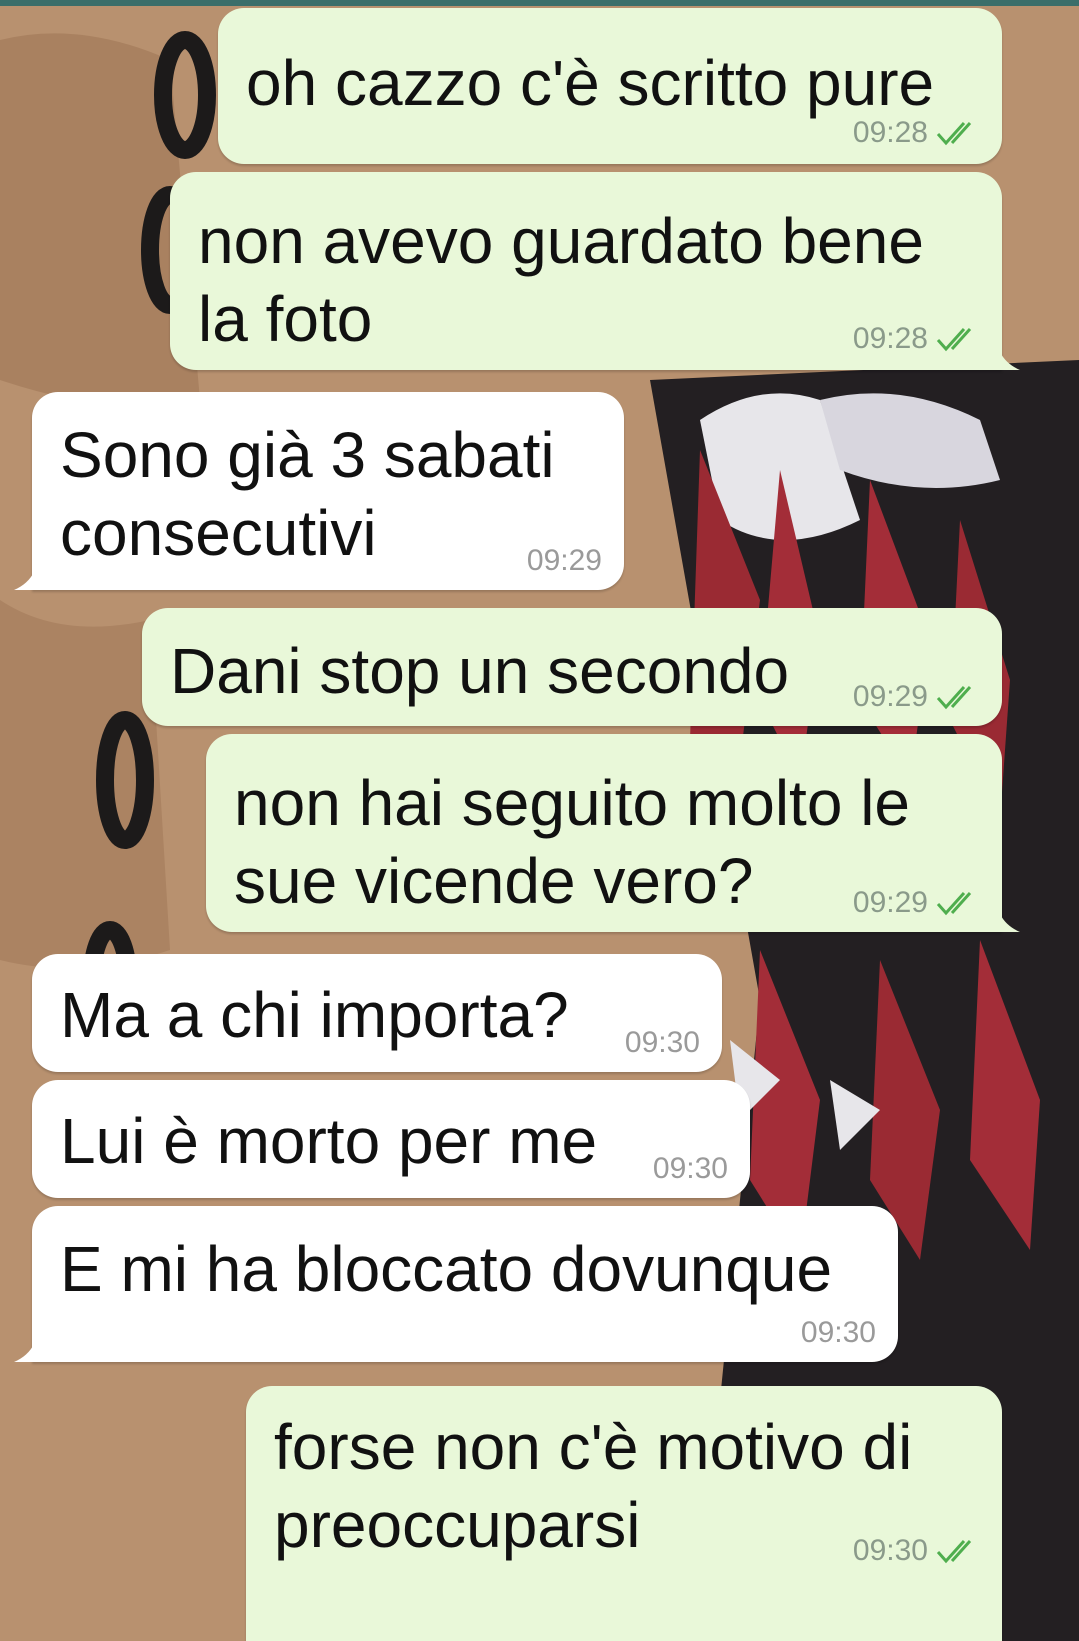 This screenshot has width=1079, height=1641. What do you see at coordinates (590, 83) in the screenshot?
I see `message-text: oh cazzo c'è scritto pure` at bounding box center [590, 83].